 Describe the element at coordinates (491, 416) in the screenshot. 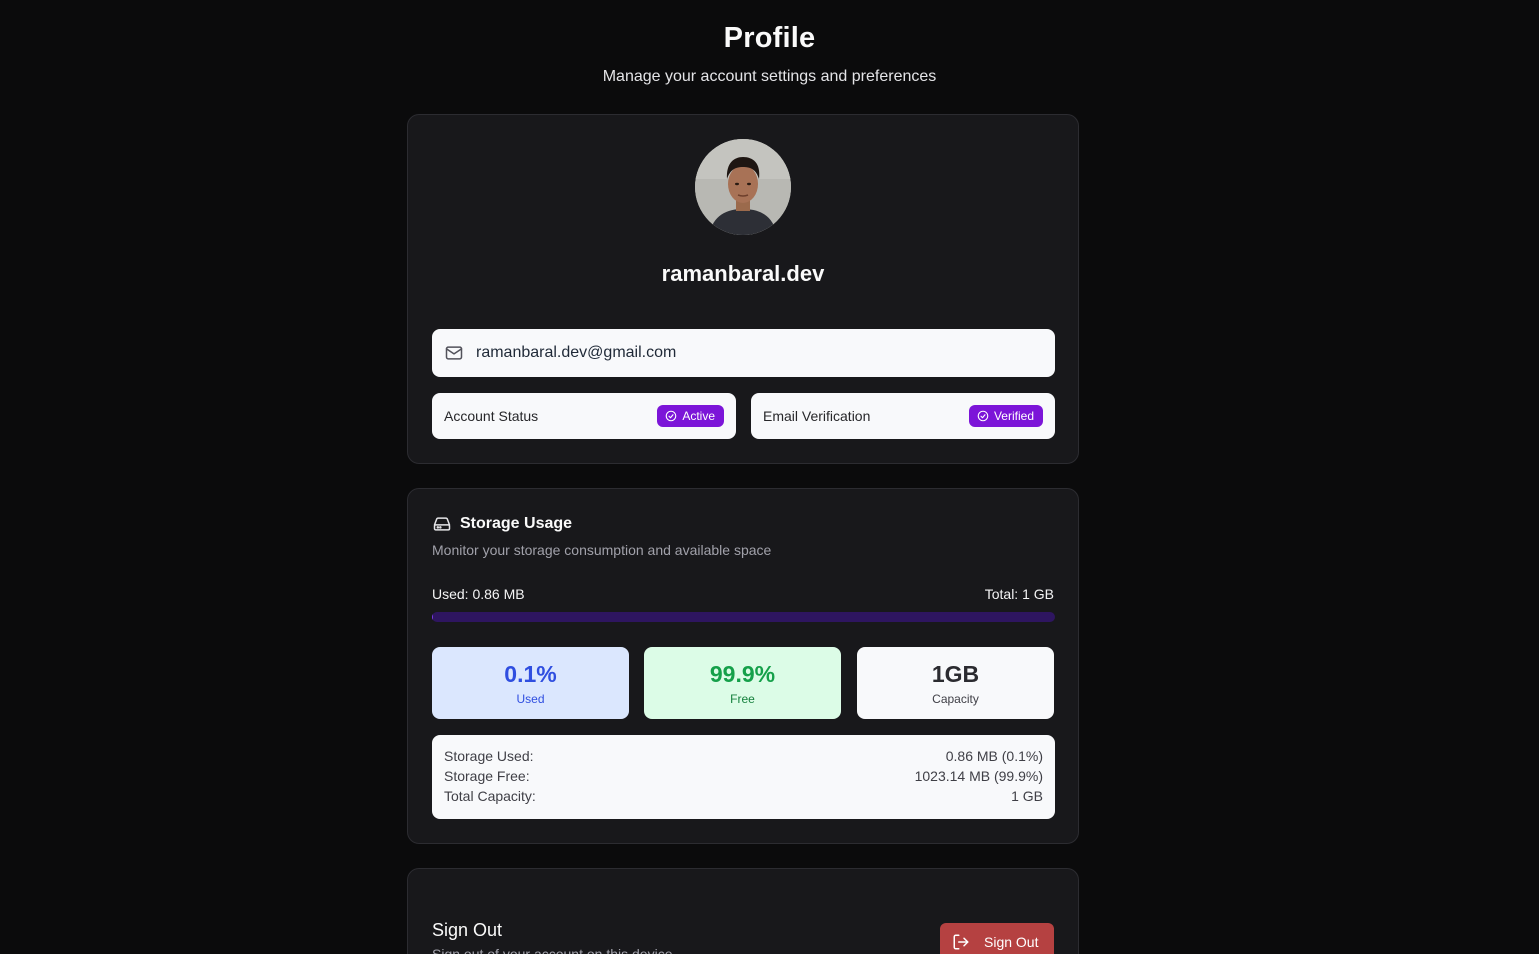

I see `account-status-label: Account Status` at that location.